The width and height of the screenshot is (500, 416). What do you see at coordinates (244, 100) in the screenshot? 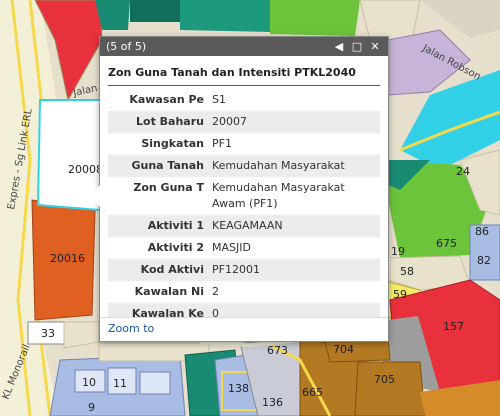
I see `attribute-row: Kawasan Pe S1` at bounding box center [244, 100].